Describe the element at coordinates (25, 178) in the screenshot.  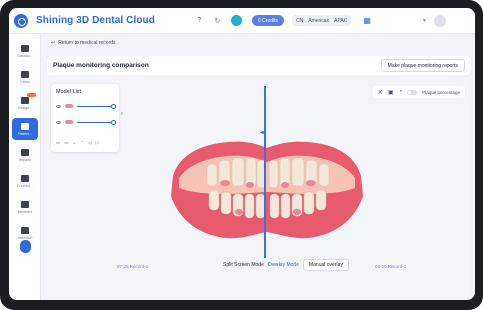
I see `connect-icon` at that location.